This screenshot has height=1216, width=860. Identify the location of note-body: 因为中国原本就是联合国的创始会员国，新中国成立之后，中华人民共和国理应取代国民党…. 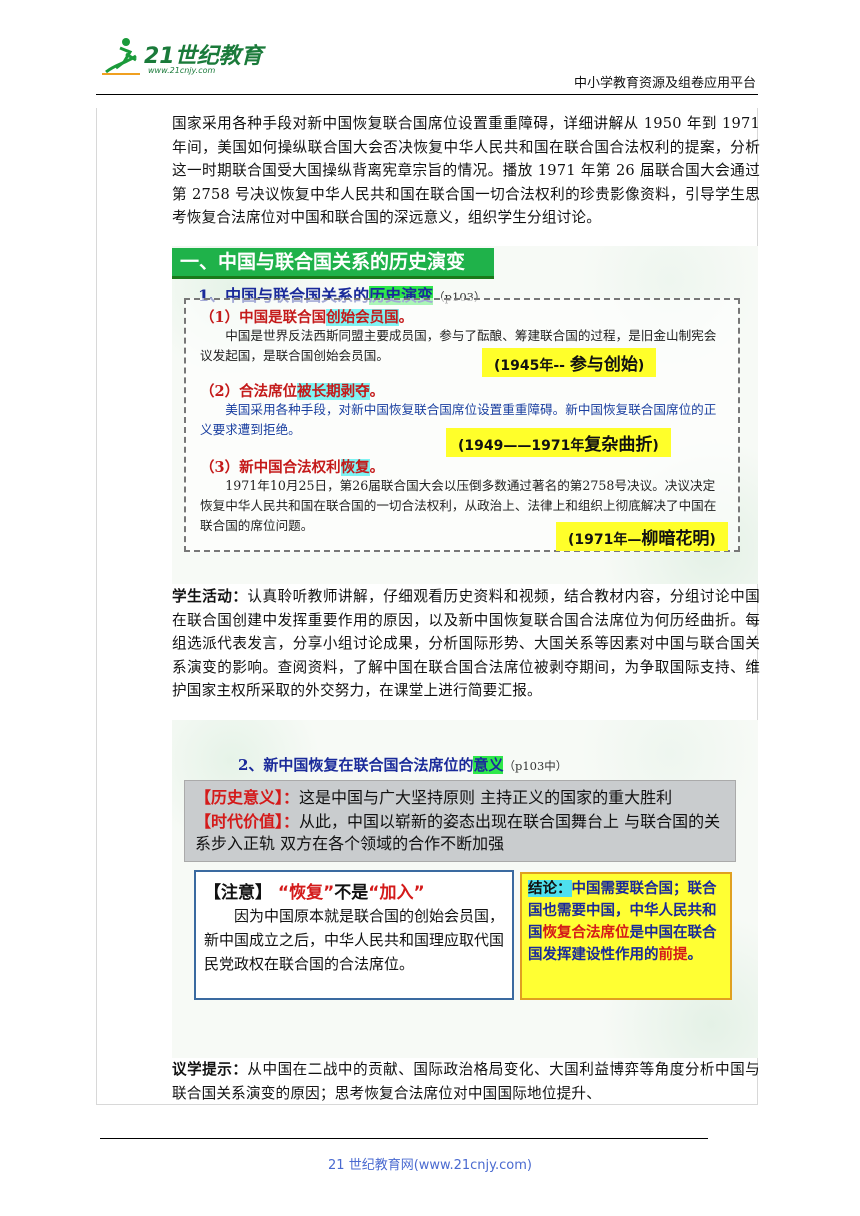
(354, 940).